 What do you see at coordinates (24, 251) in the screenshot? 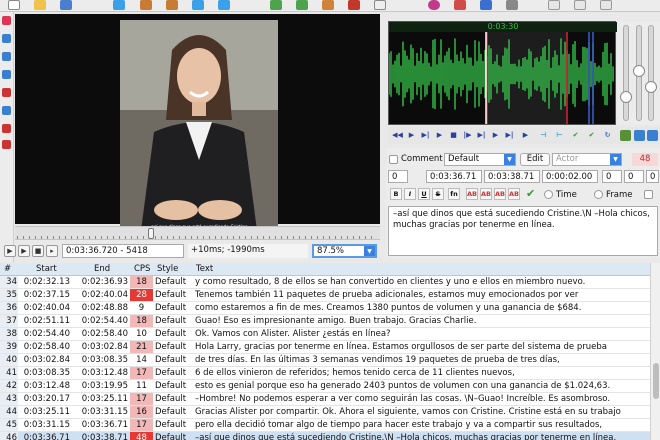
I see `play-line-icon: ▶` at bounding box center [24, 251].